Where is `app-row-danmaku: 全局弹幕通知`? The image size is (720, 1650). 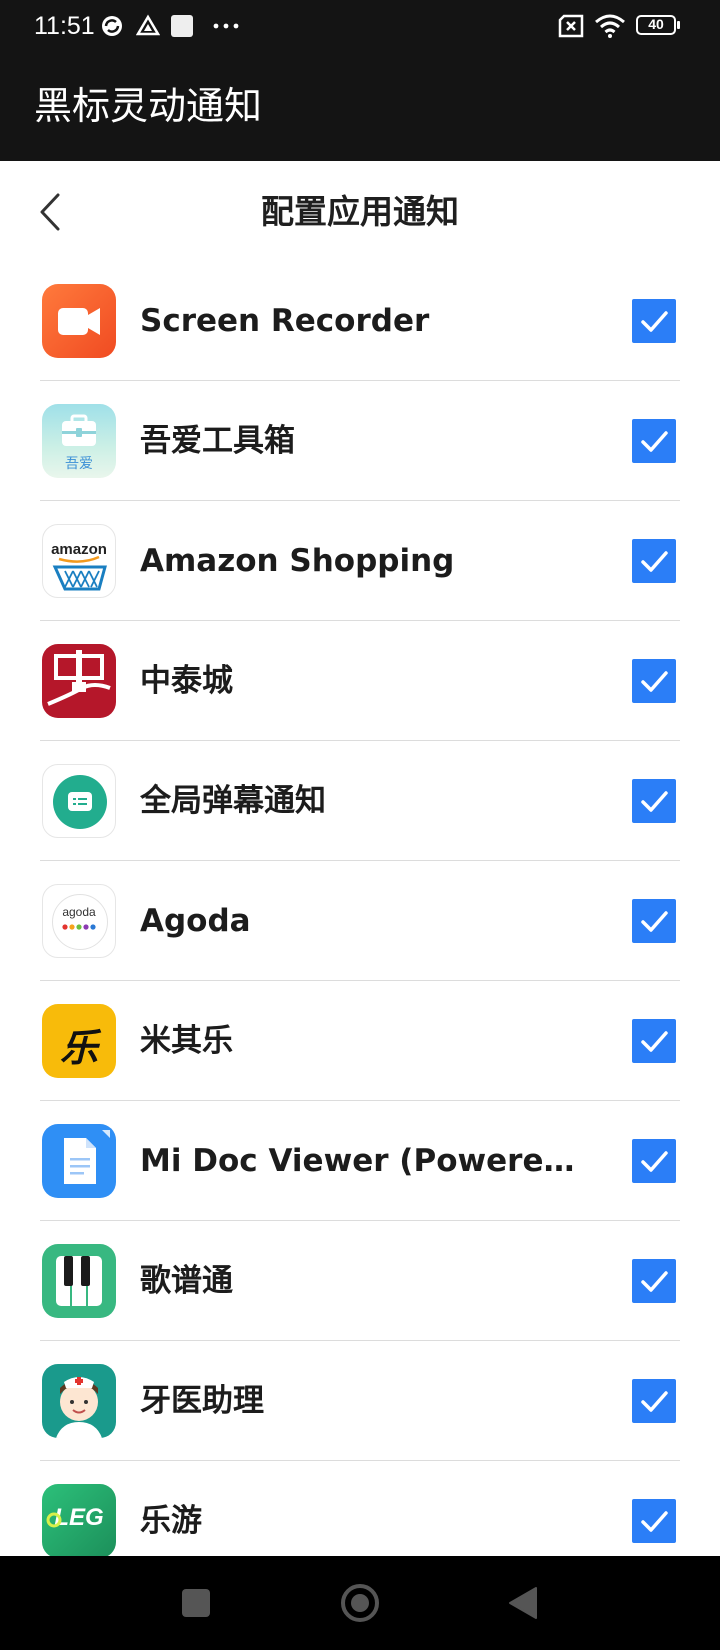 app-row-danmaku: 全局弹幕通知 is located at coordinates (360, 801).